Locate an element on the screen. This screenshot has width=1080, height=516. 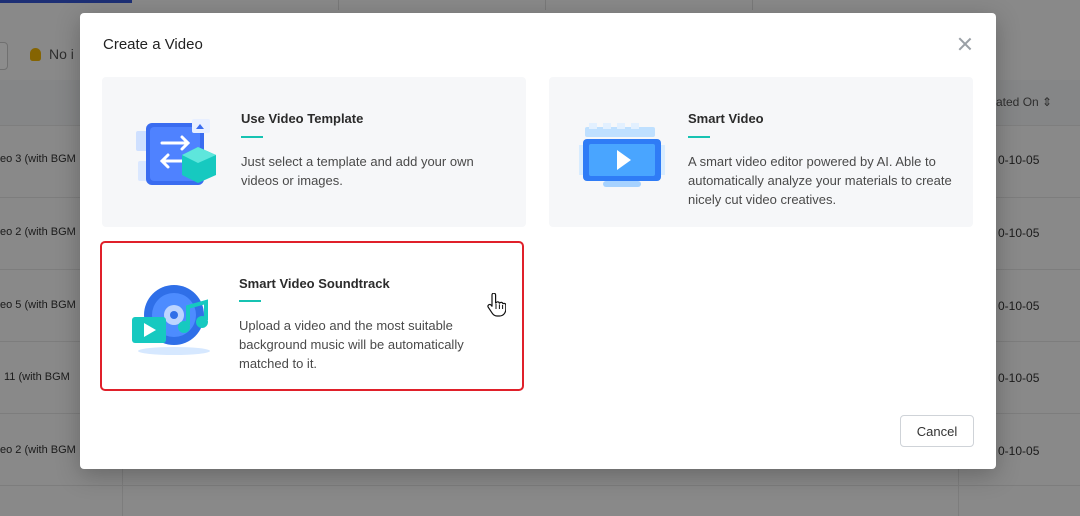
modal-title: Create a Video is located at coordinates (153, 44).